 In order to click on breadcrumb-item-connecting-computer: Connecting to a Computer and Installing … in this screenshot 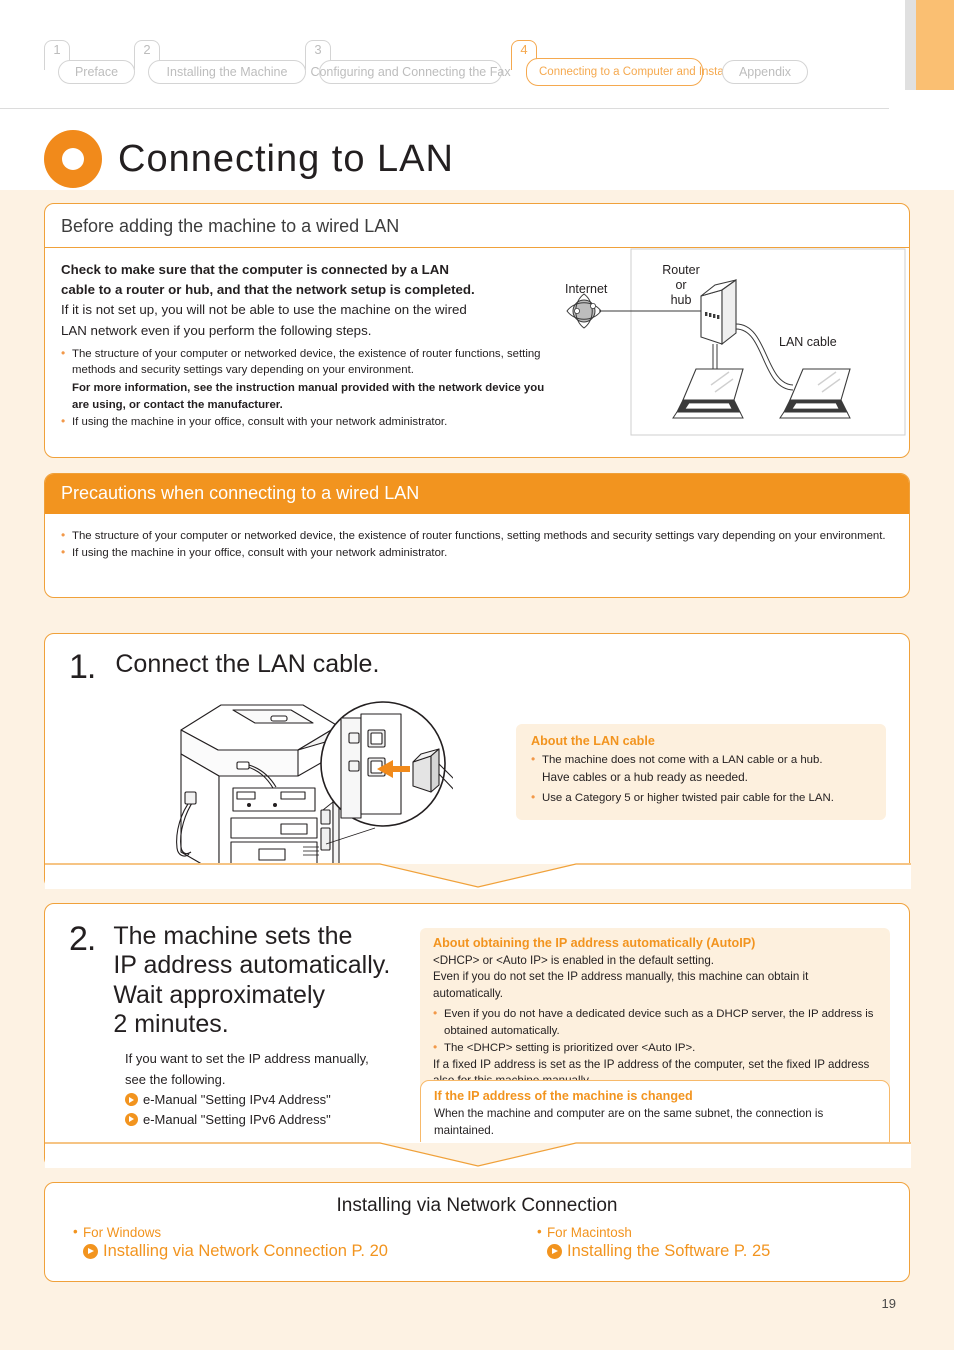, I will do `click(664, 72)`.